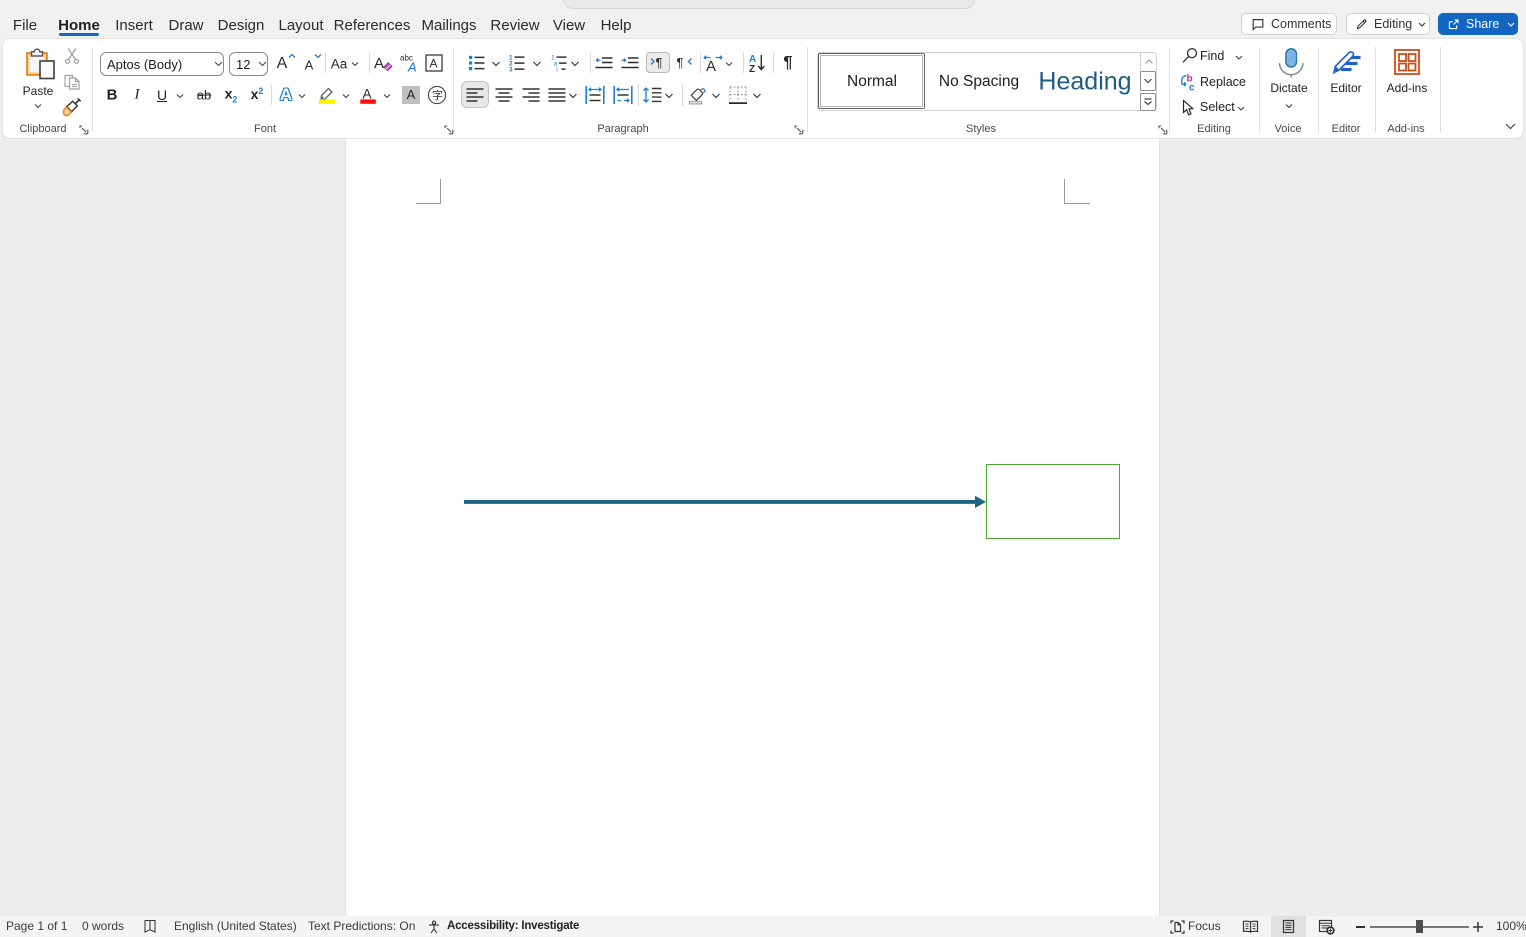 This screenshot has height=937, width=1526. What do you see at coordinates (752, 68) in the screenshot?
I see `svg-text: Z` at bounding box center [752, 68].